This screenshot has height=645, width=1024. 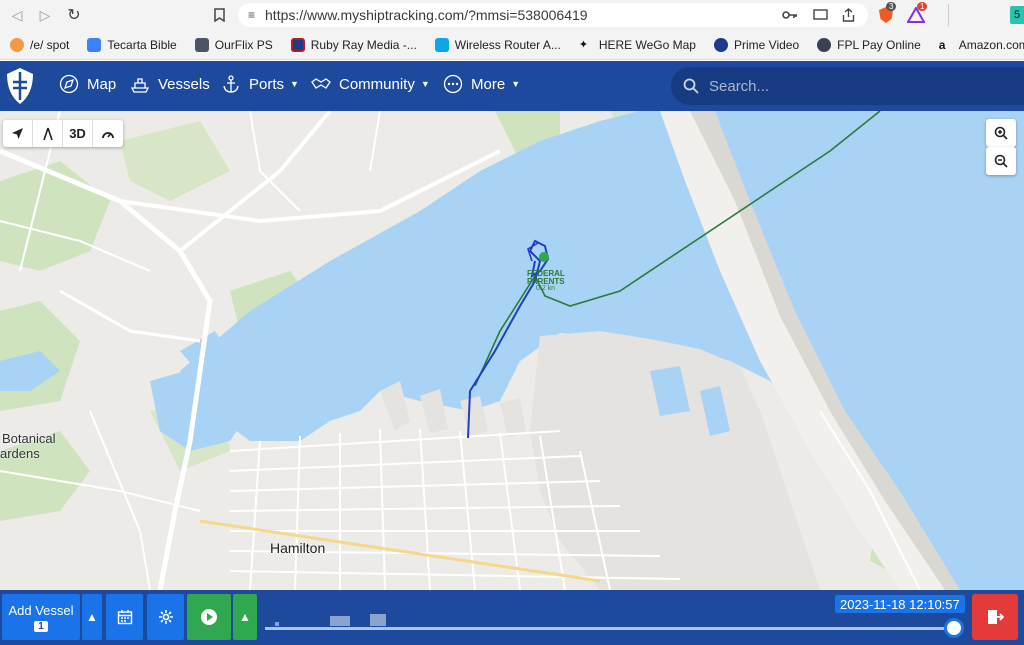 What do you see at coordinates (48, 133) in the screenshot?
I see `north-icon` at bounding box center [48, 133].